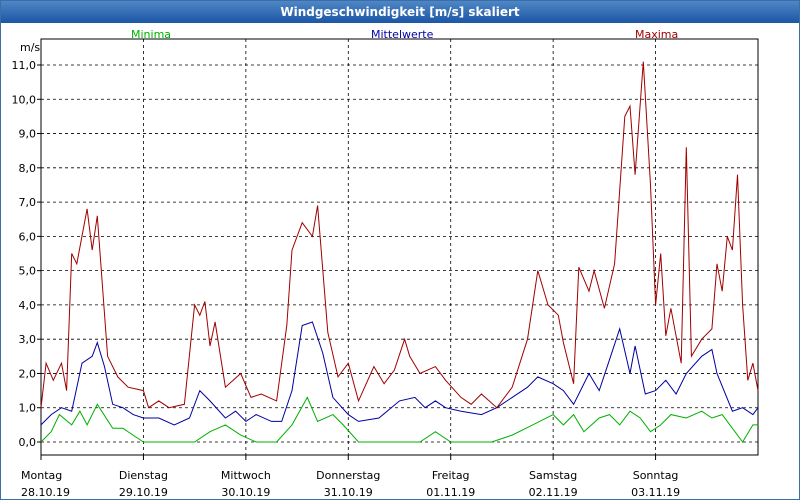 Image resolution: width=800 pixels, height=500 pixels. I want to click on x-tick-label-day: Sonntag, so click(656, 475).